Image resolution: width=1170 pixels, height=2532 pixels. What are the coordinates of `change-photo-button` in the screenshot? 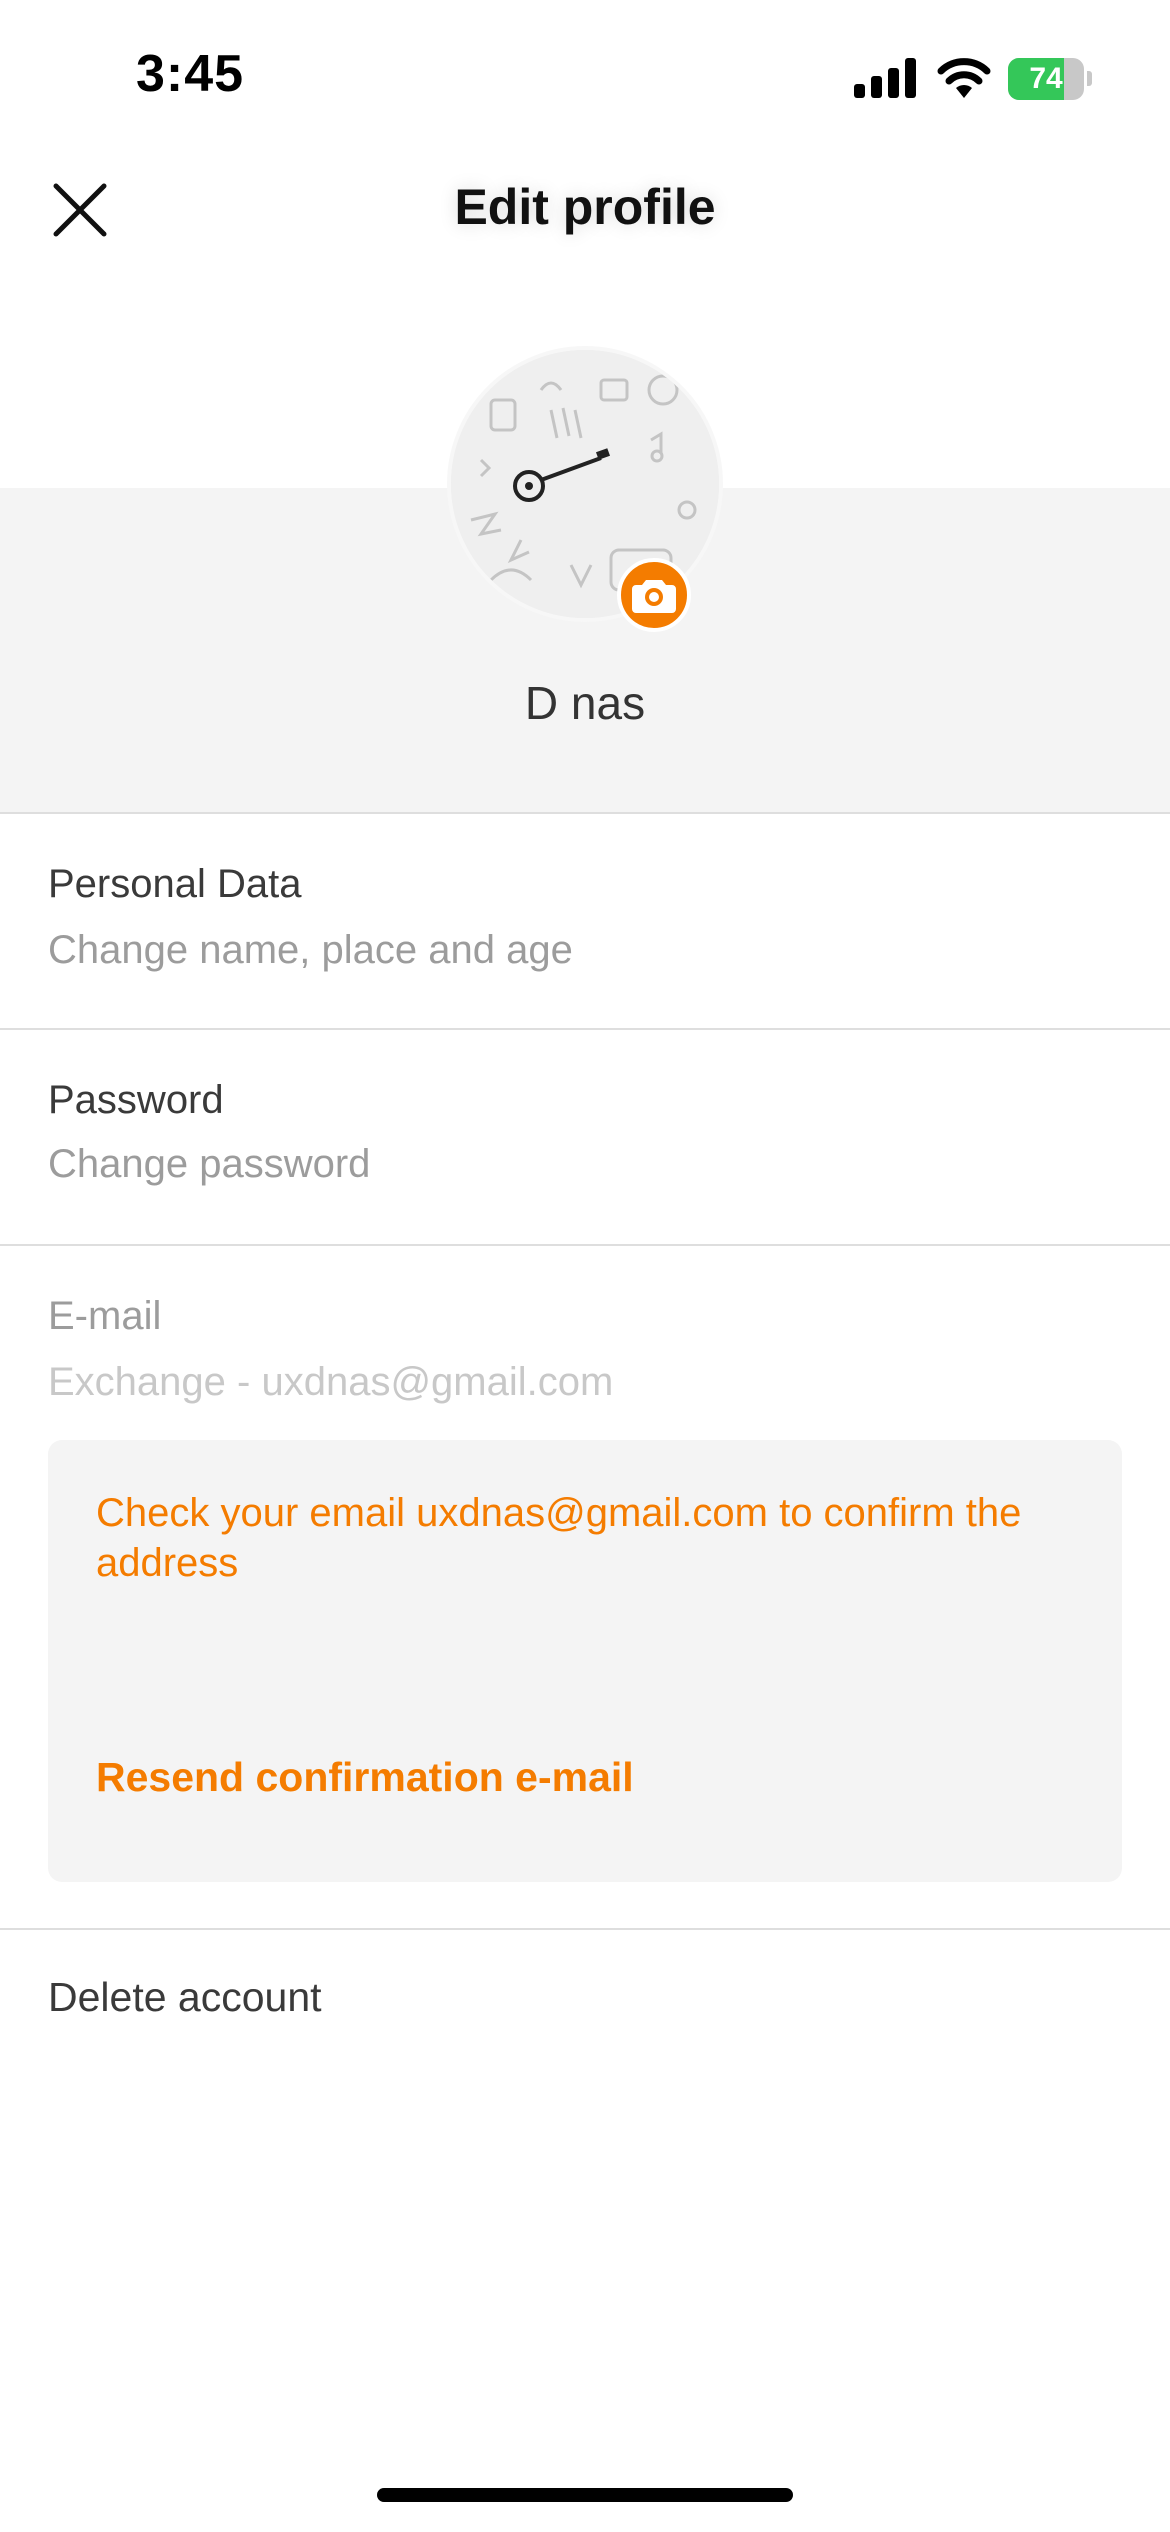 It's located at (654, 595).